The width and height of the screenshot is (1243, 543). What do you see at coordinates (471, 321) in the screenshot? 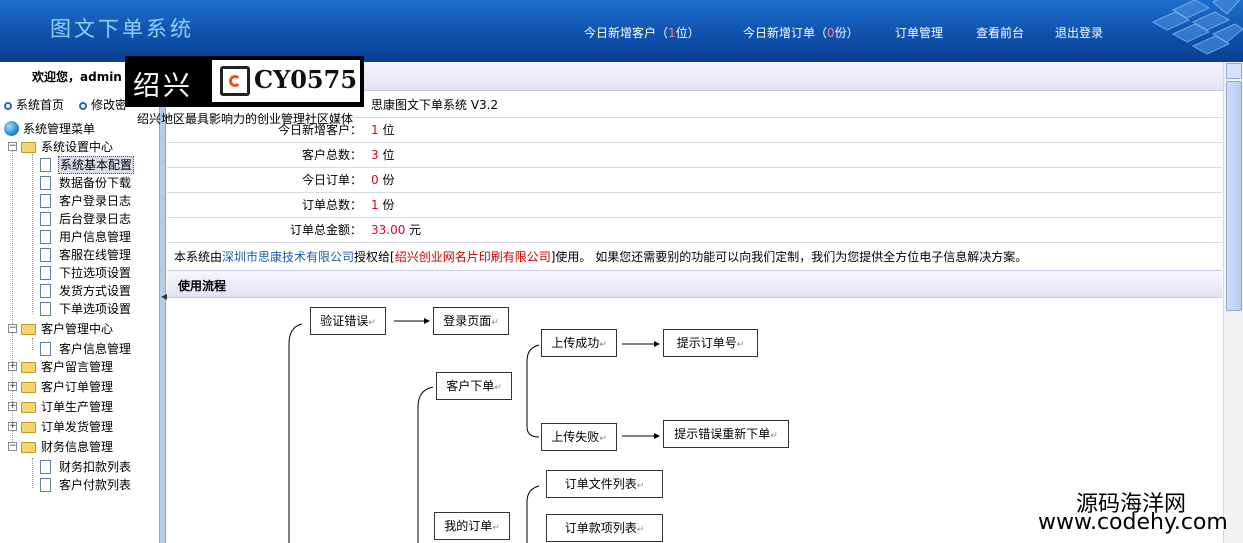
I see `flow-box-login-page: 登录页面↵` at bounding box center [471, 321].